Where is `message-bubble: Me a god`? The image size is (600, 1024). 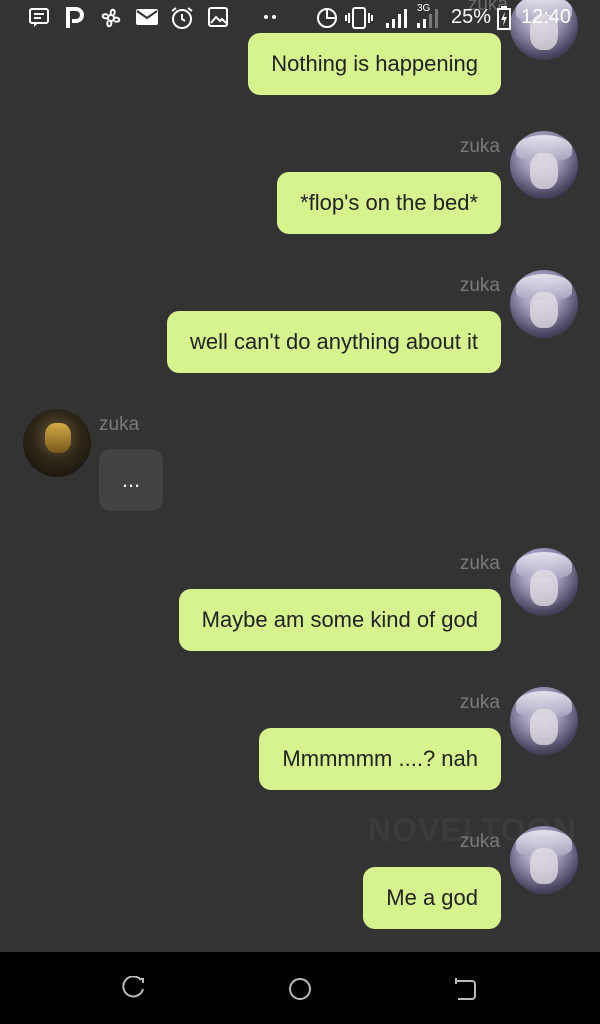
message-bubble: Me a god is located at coordinates (432, 898).